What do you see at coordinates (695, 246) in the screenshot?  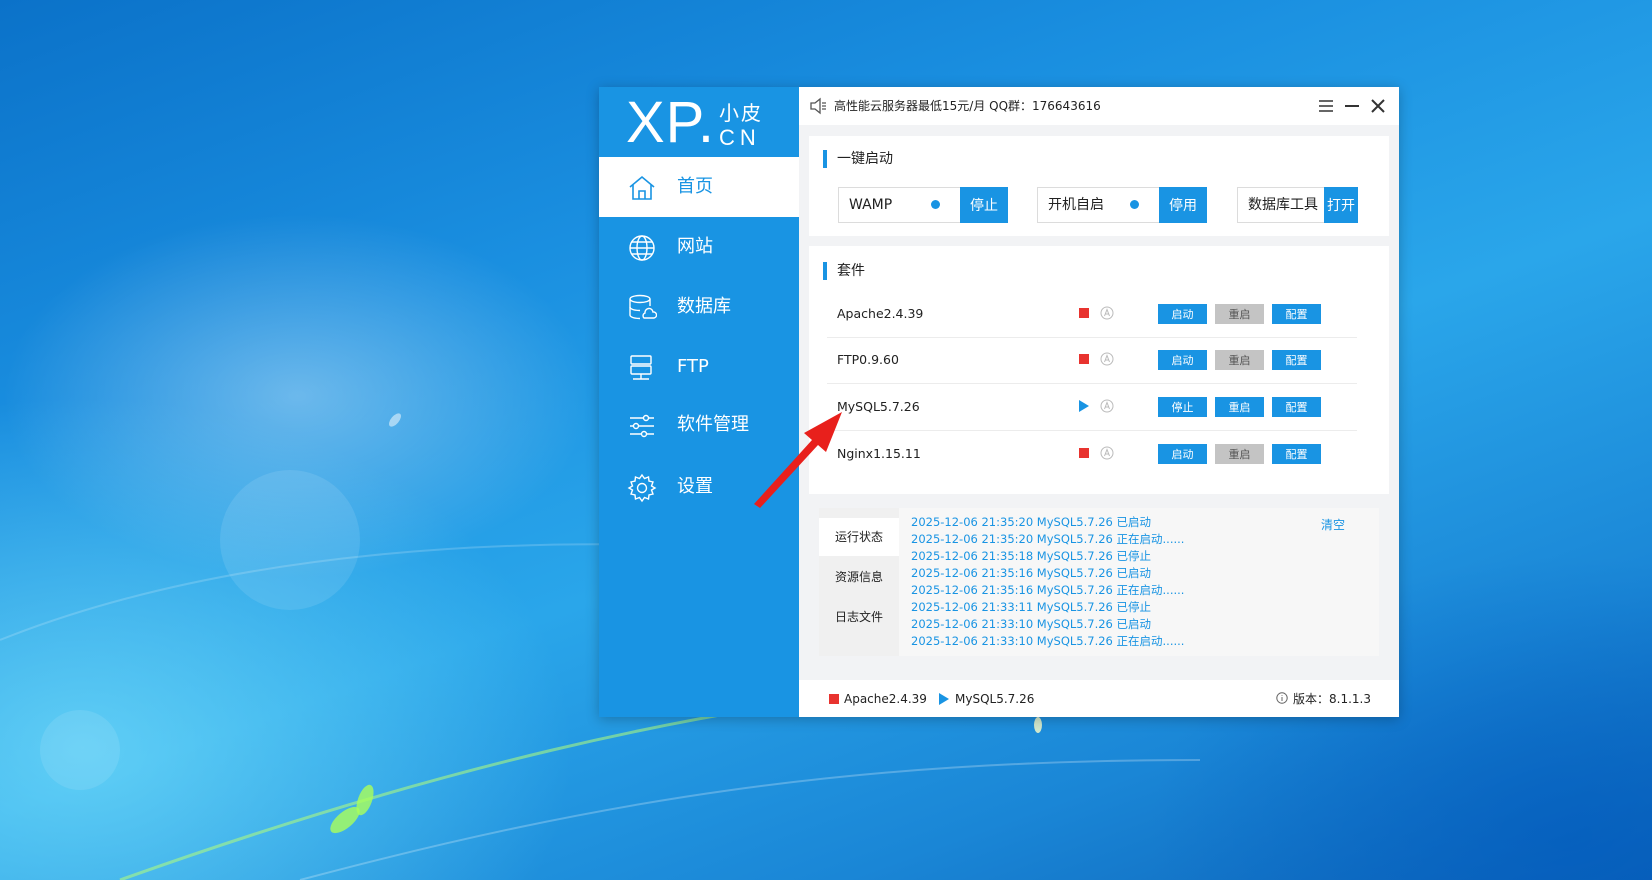 I see `sidebar-item-label: 网站` at bounding box center [695, 246].